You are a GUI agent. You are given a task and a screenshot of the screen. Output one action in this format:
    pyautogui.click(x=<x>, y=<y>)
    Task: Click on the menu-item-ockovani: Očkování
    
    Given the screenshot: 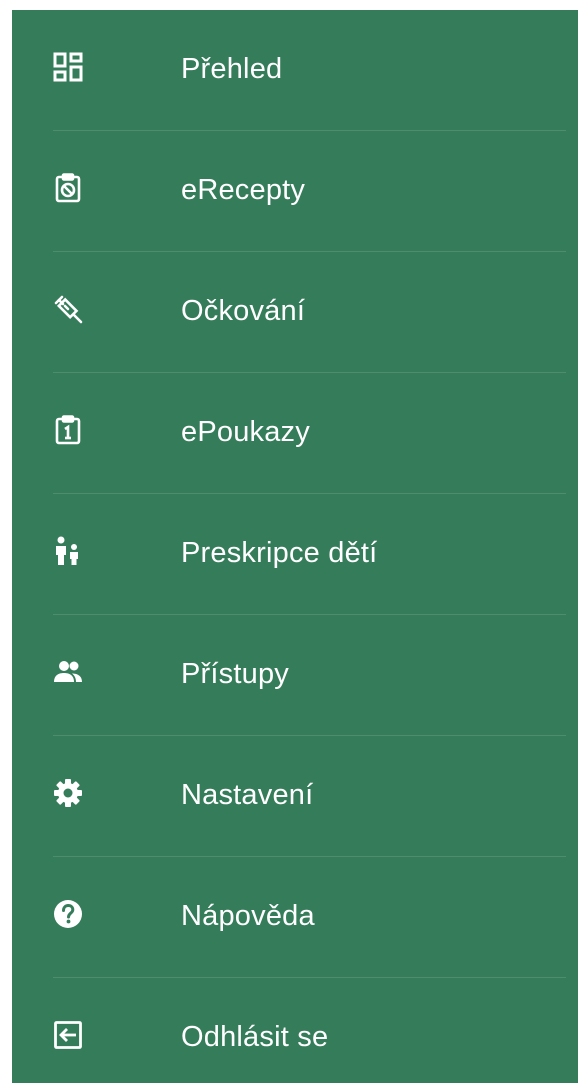 What is the action you would take?
    pyautogui.click(x=295, y=312)
    